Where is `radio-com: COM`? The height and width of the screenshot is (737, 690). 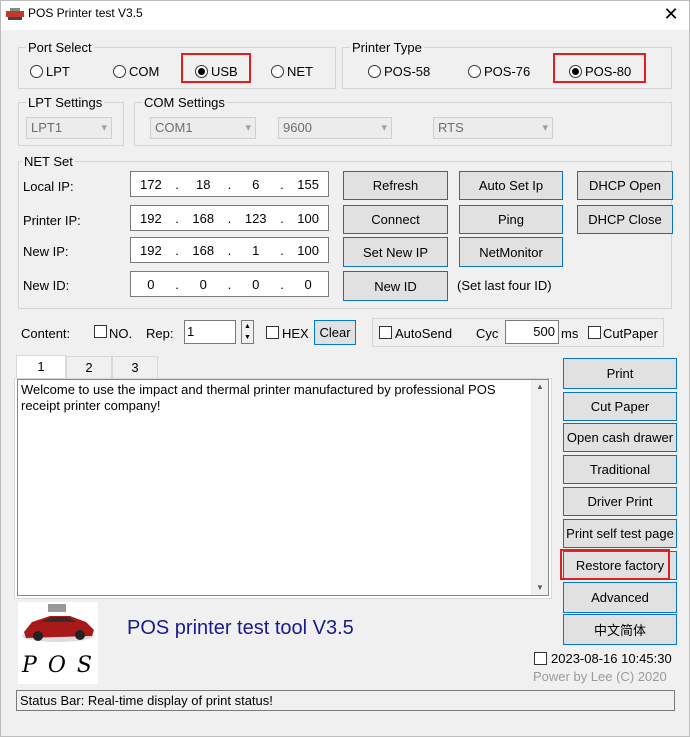
radio-com: COM is located at coordinates (136, 71).